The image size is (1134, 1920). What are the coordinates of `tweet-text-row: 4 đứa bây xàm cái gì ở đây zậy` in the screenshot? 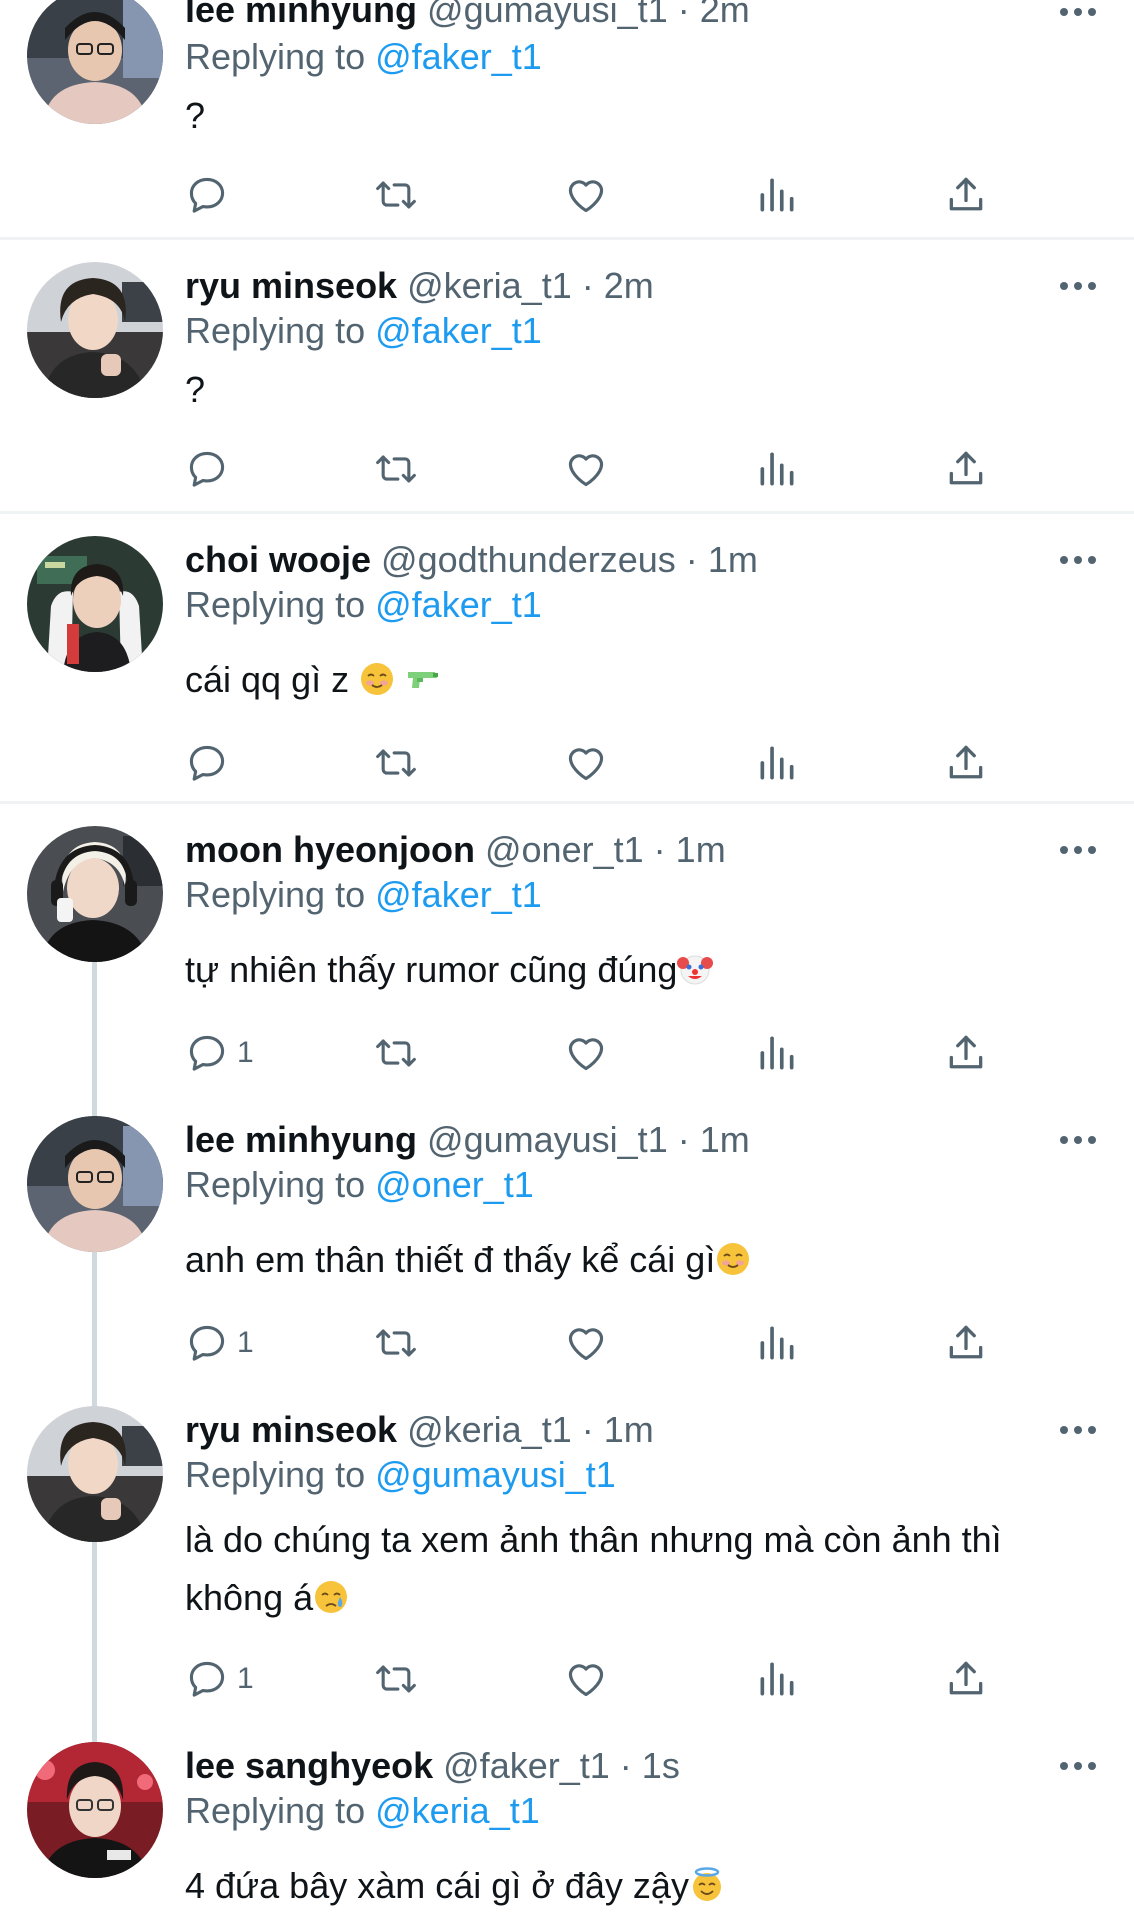 It's located at (629, 1886).